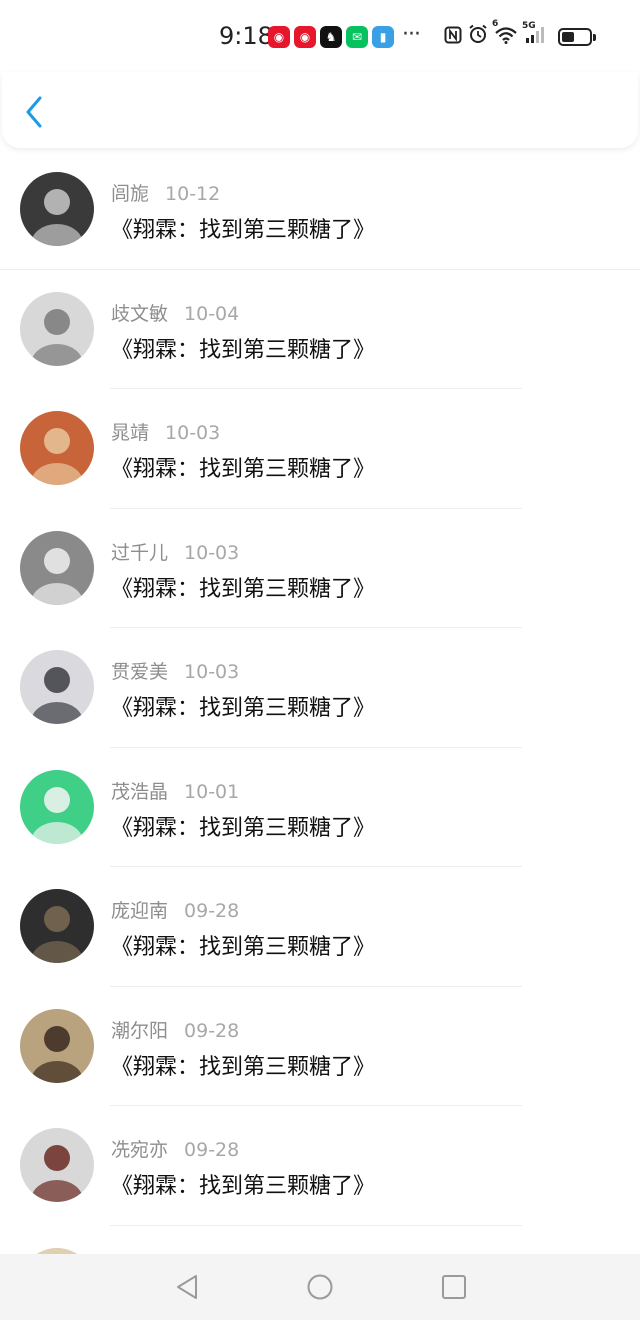 The width and height of the screenshot is (640, 1320). Describe the element at coordinates (130, 433) in the screenshot. I see `username: 晁靖` at that location.